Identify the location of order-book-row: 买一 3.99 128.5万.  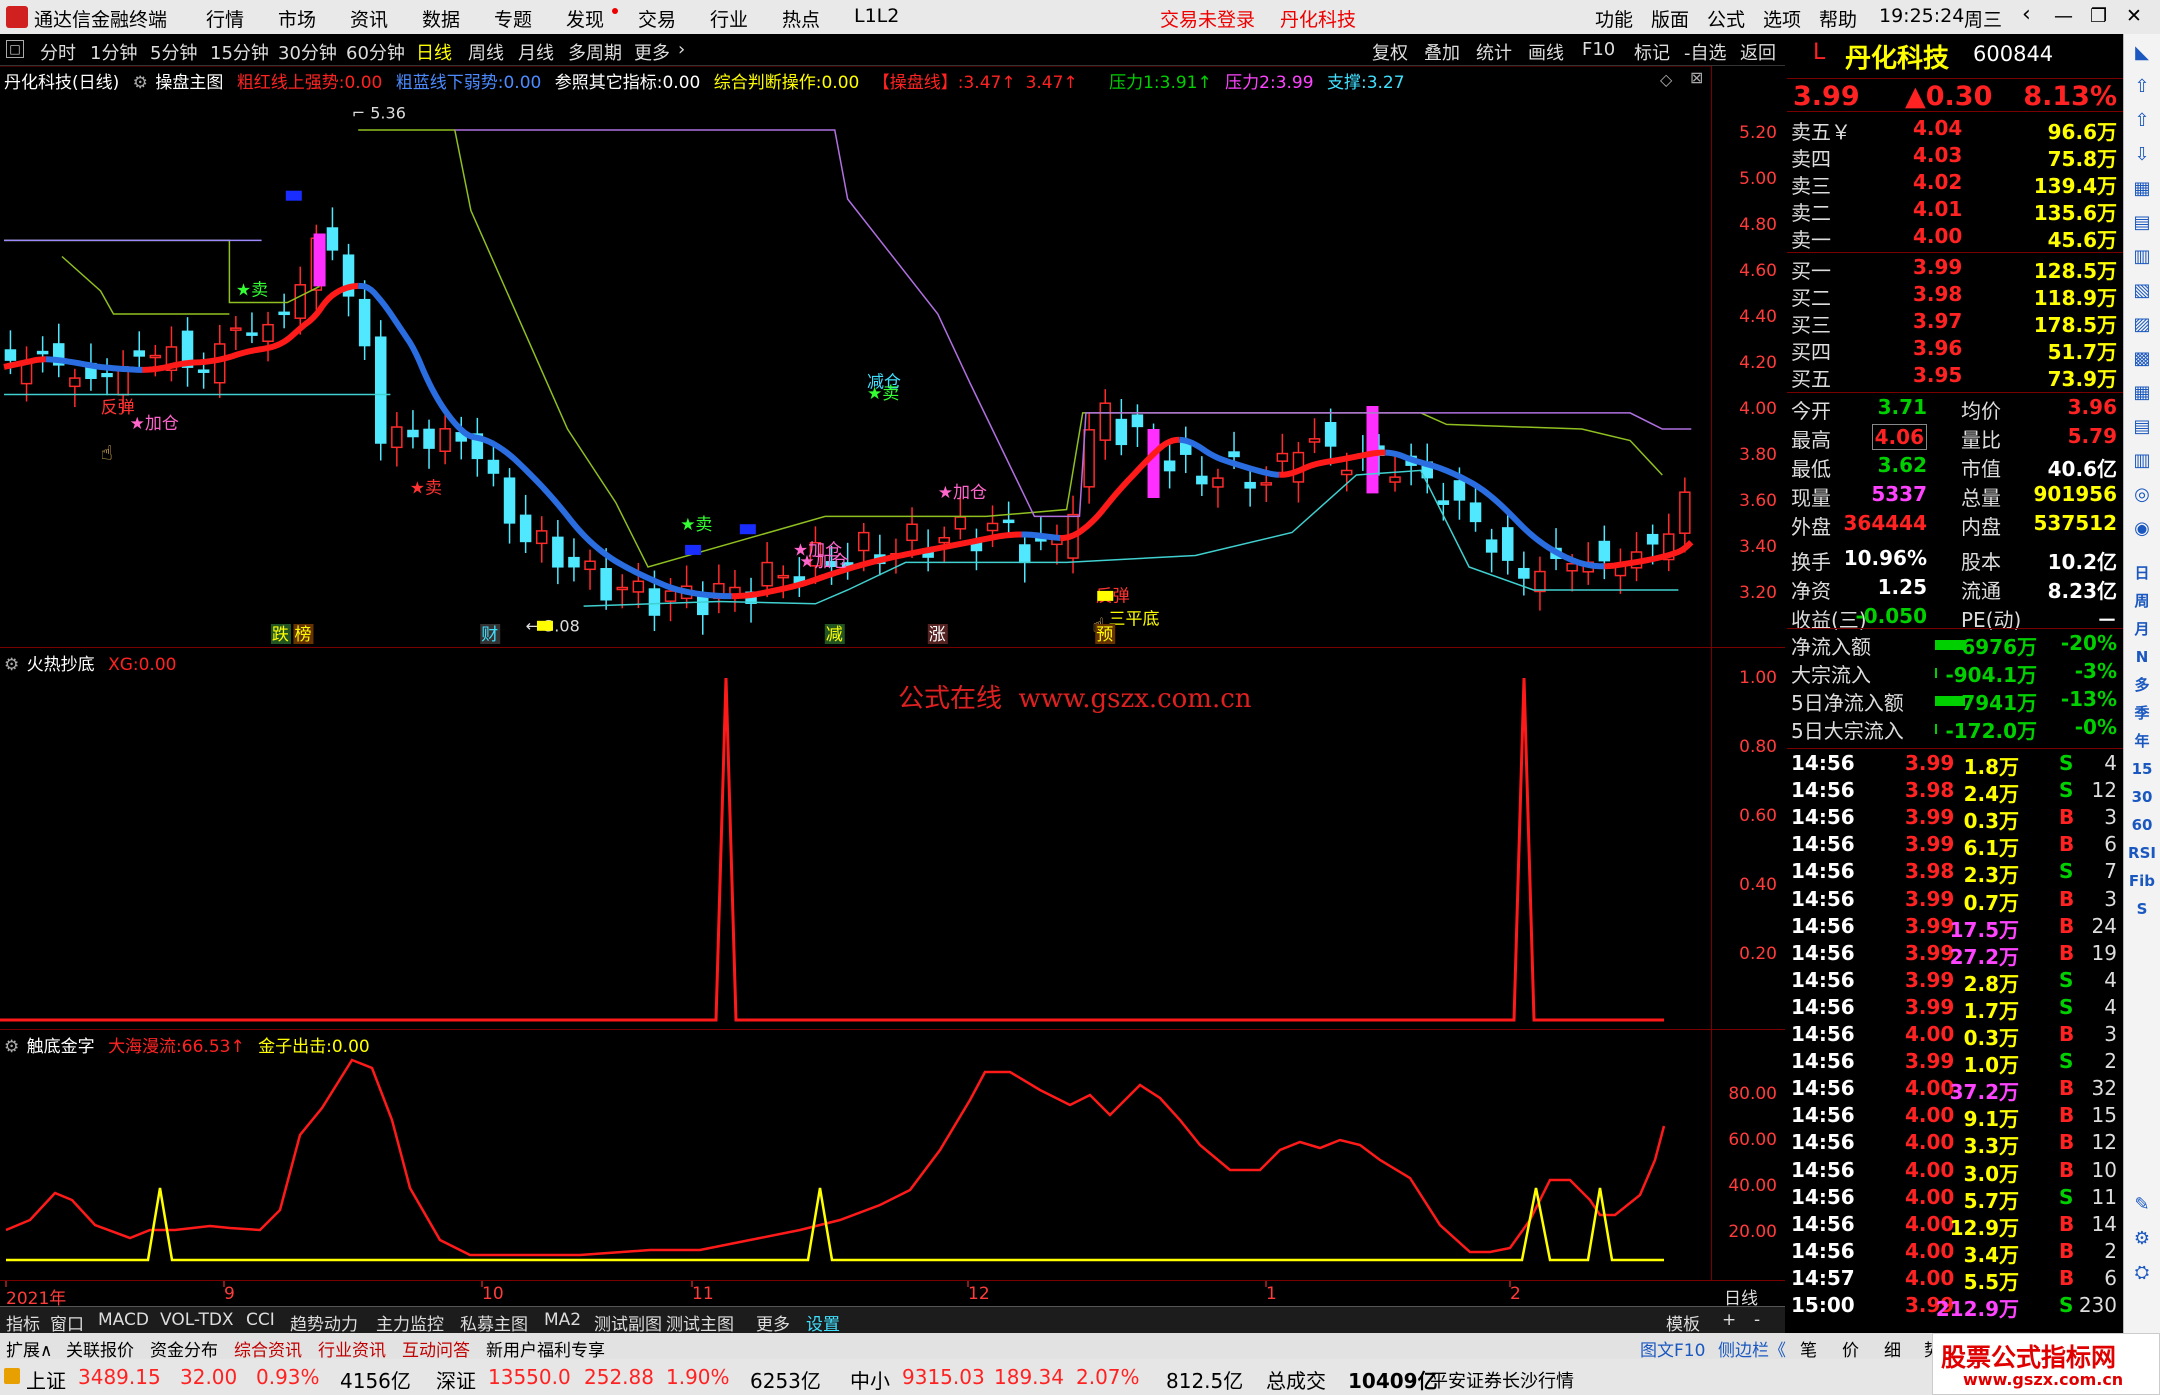
(1955, 269).